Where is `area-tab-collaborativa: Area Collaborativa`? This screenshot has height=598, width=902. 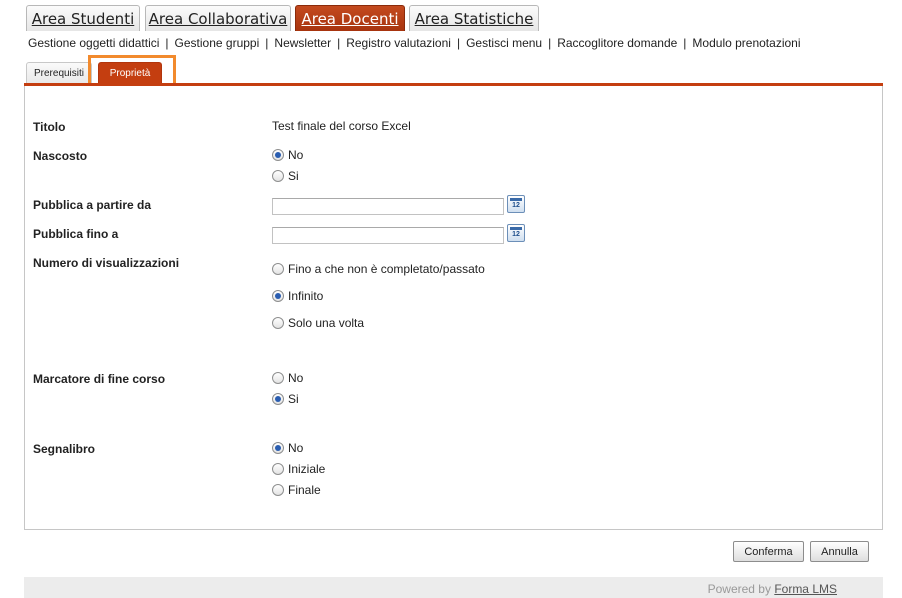 area-tab-collaborativa: Area Collaborativa is located at coordinates (218, 18).